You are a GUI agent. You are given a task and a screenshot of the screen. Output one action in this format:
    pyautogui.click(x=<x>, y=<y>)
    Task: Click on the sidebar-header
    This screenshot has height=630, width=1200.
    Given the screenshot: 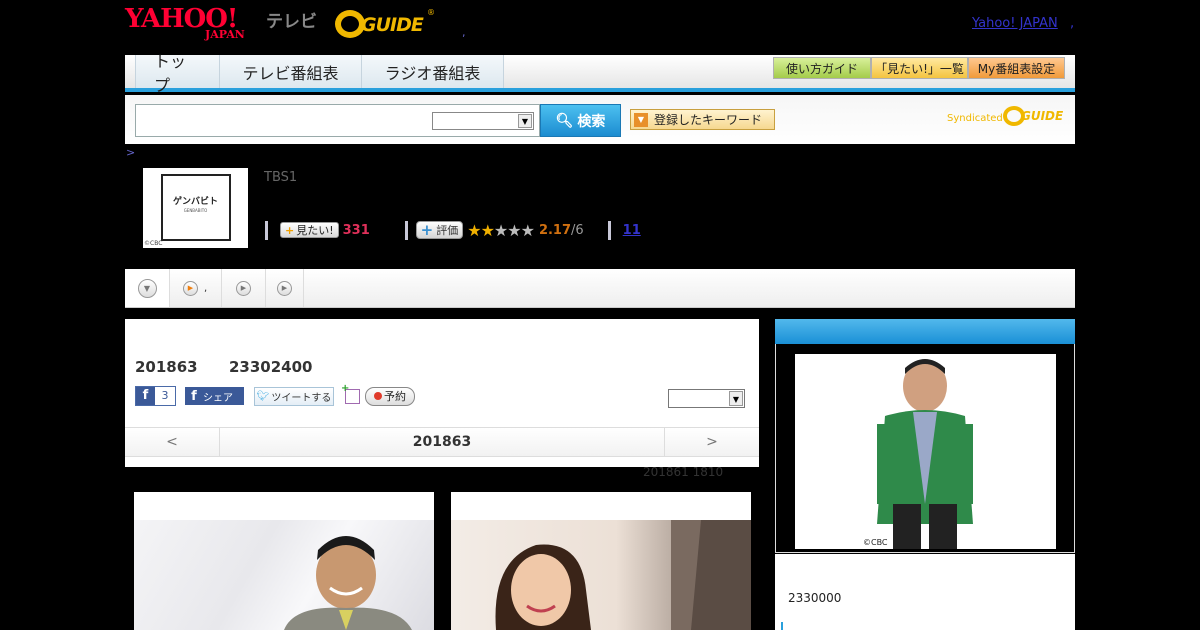 What is the action you would take?
    pyautogui.click(x=925, y=331)
    